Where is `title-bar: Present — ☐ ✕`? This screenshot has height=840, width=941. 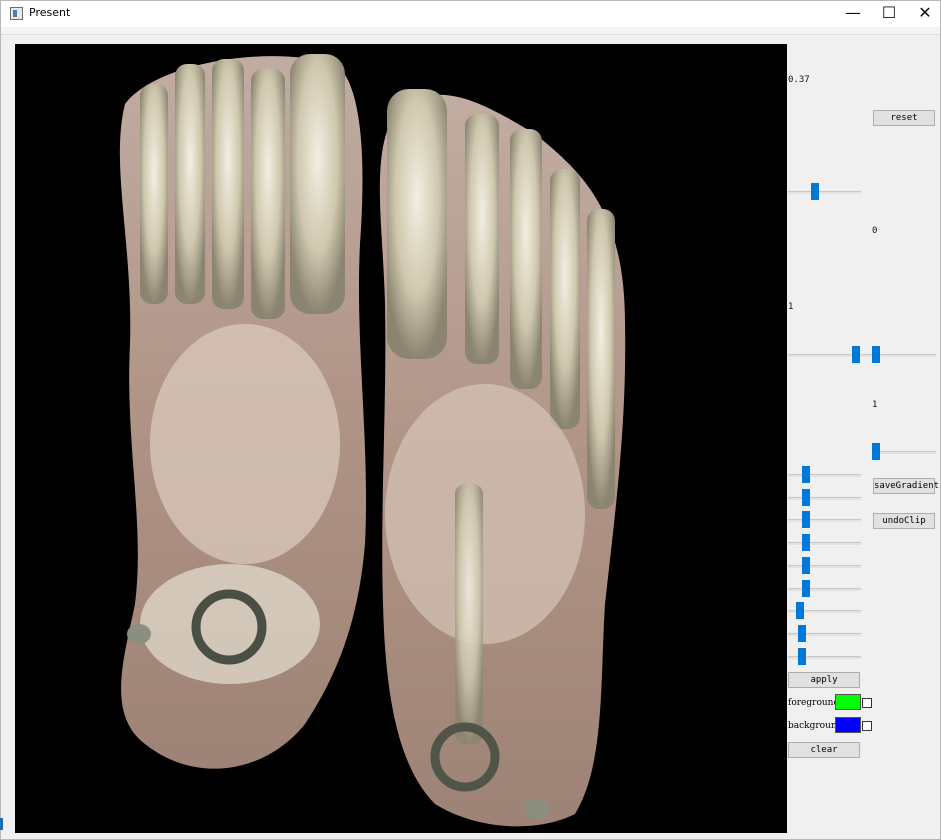 title-bar: Present — ☐ ✕ is located at coordinates (470, 14).